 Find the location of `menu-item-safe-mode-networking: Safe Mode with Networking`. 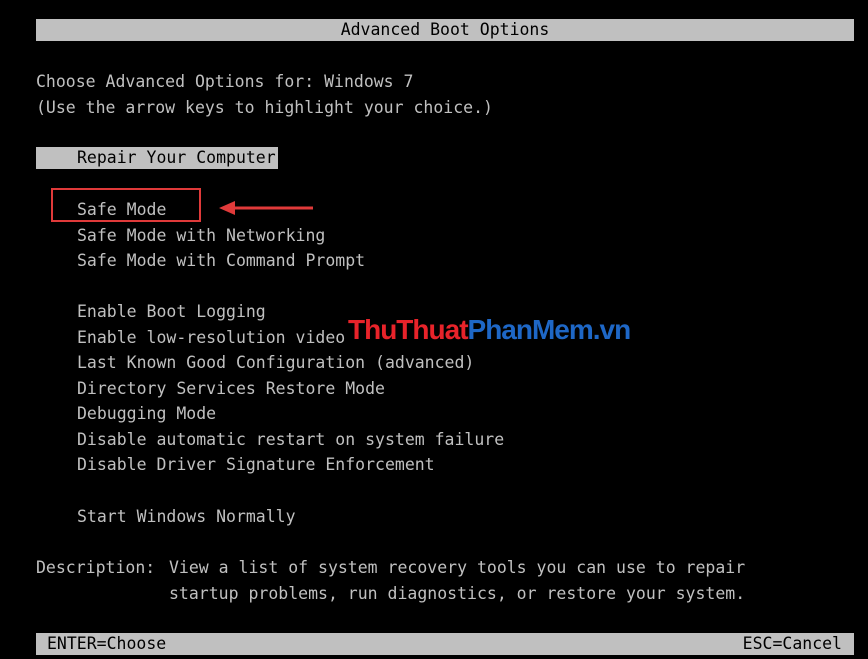

menu-item-safe-mode-networking: Safe Mode with Networking is located at coordinates (201, 236).